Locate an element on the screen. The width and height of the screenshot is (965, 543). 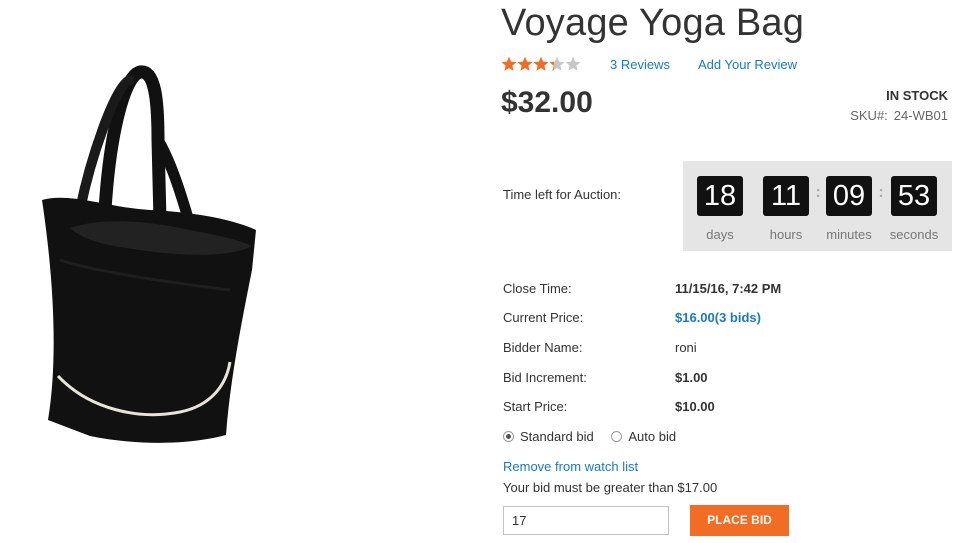
sku: SKU#: 24-WB01 is located at coordinates (899, 115).